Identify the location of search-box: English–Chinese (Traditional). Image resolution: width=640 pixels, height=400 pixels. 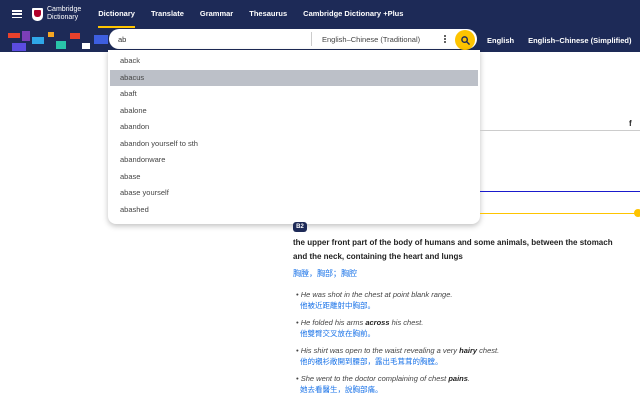
(293, 39).